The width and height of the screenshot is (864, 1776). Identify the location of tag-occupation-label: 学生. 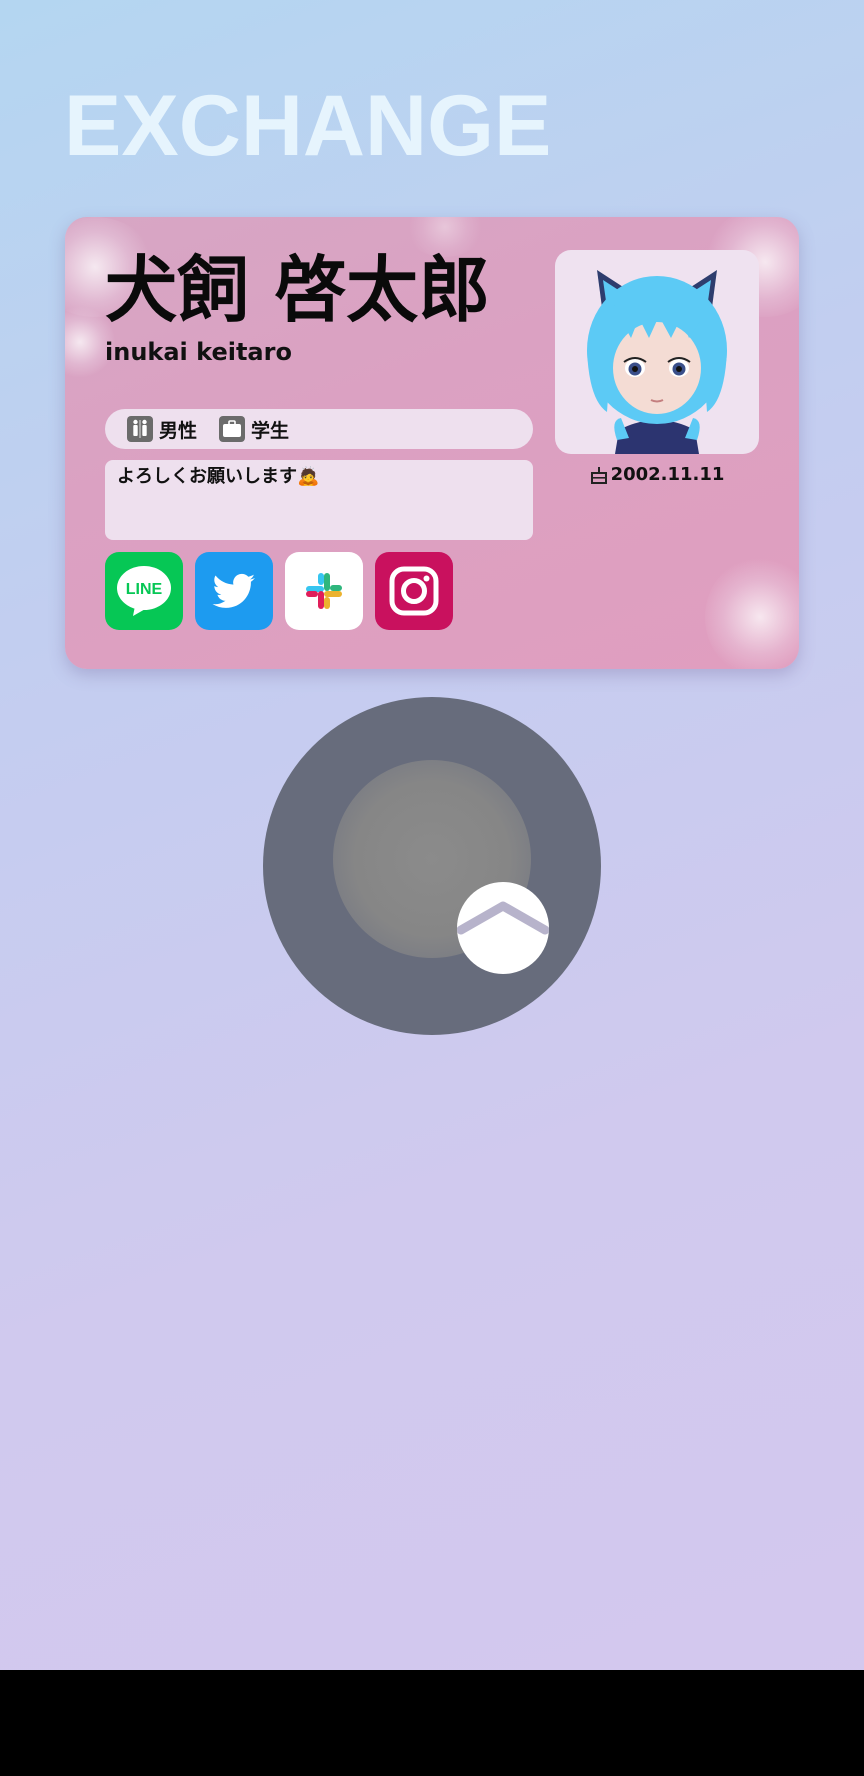
(270, 430).